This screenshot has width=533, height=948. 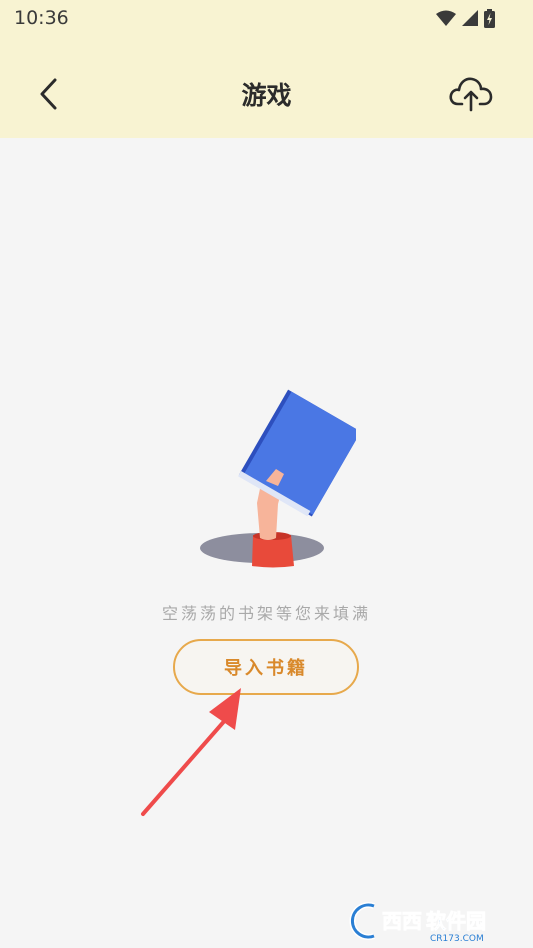 I want to click on wifi-icon, so click(x=446, y=18).